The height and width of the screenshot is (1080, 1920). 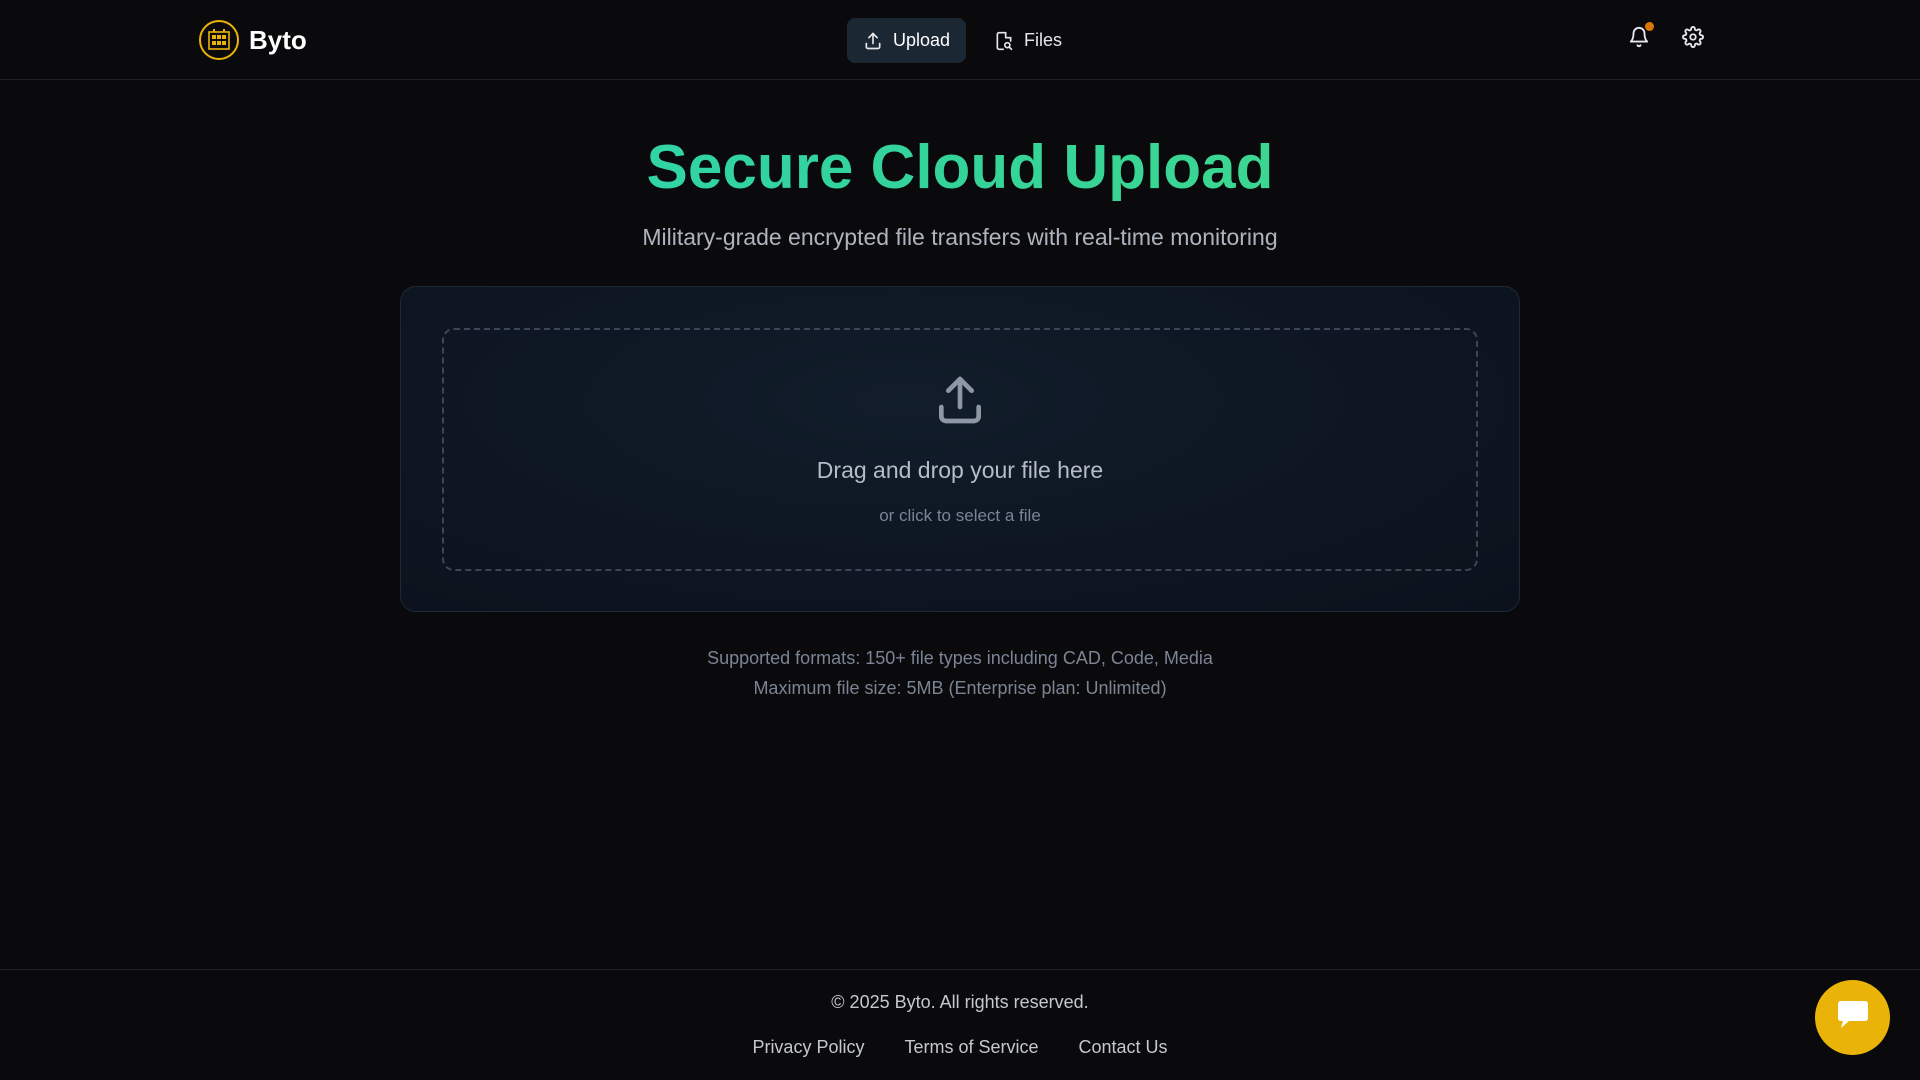 I want to click on chat-bubble-icon, so click(x=1853, y=1017).